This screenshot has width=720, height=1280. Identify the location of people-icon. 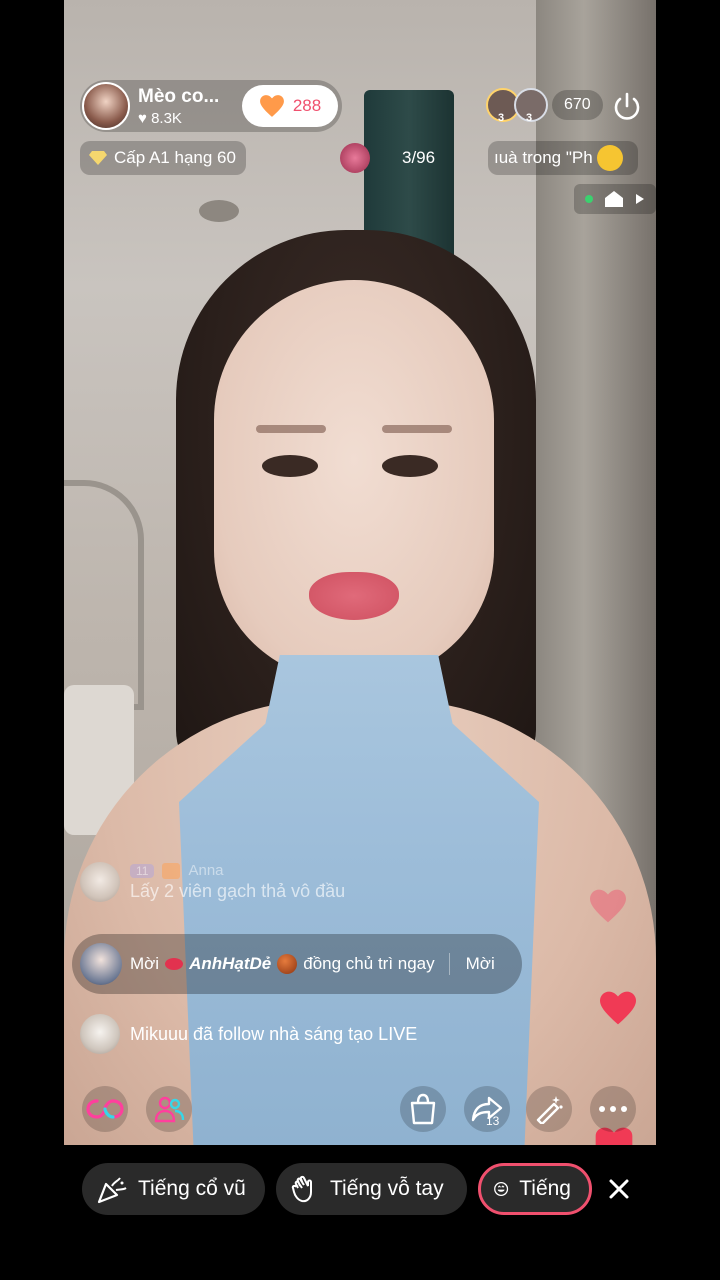
(169, 1109).